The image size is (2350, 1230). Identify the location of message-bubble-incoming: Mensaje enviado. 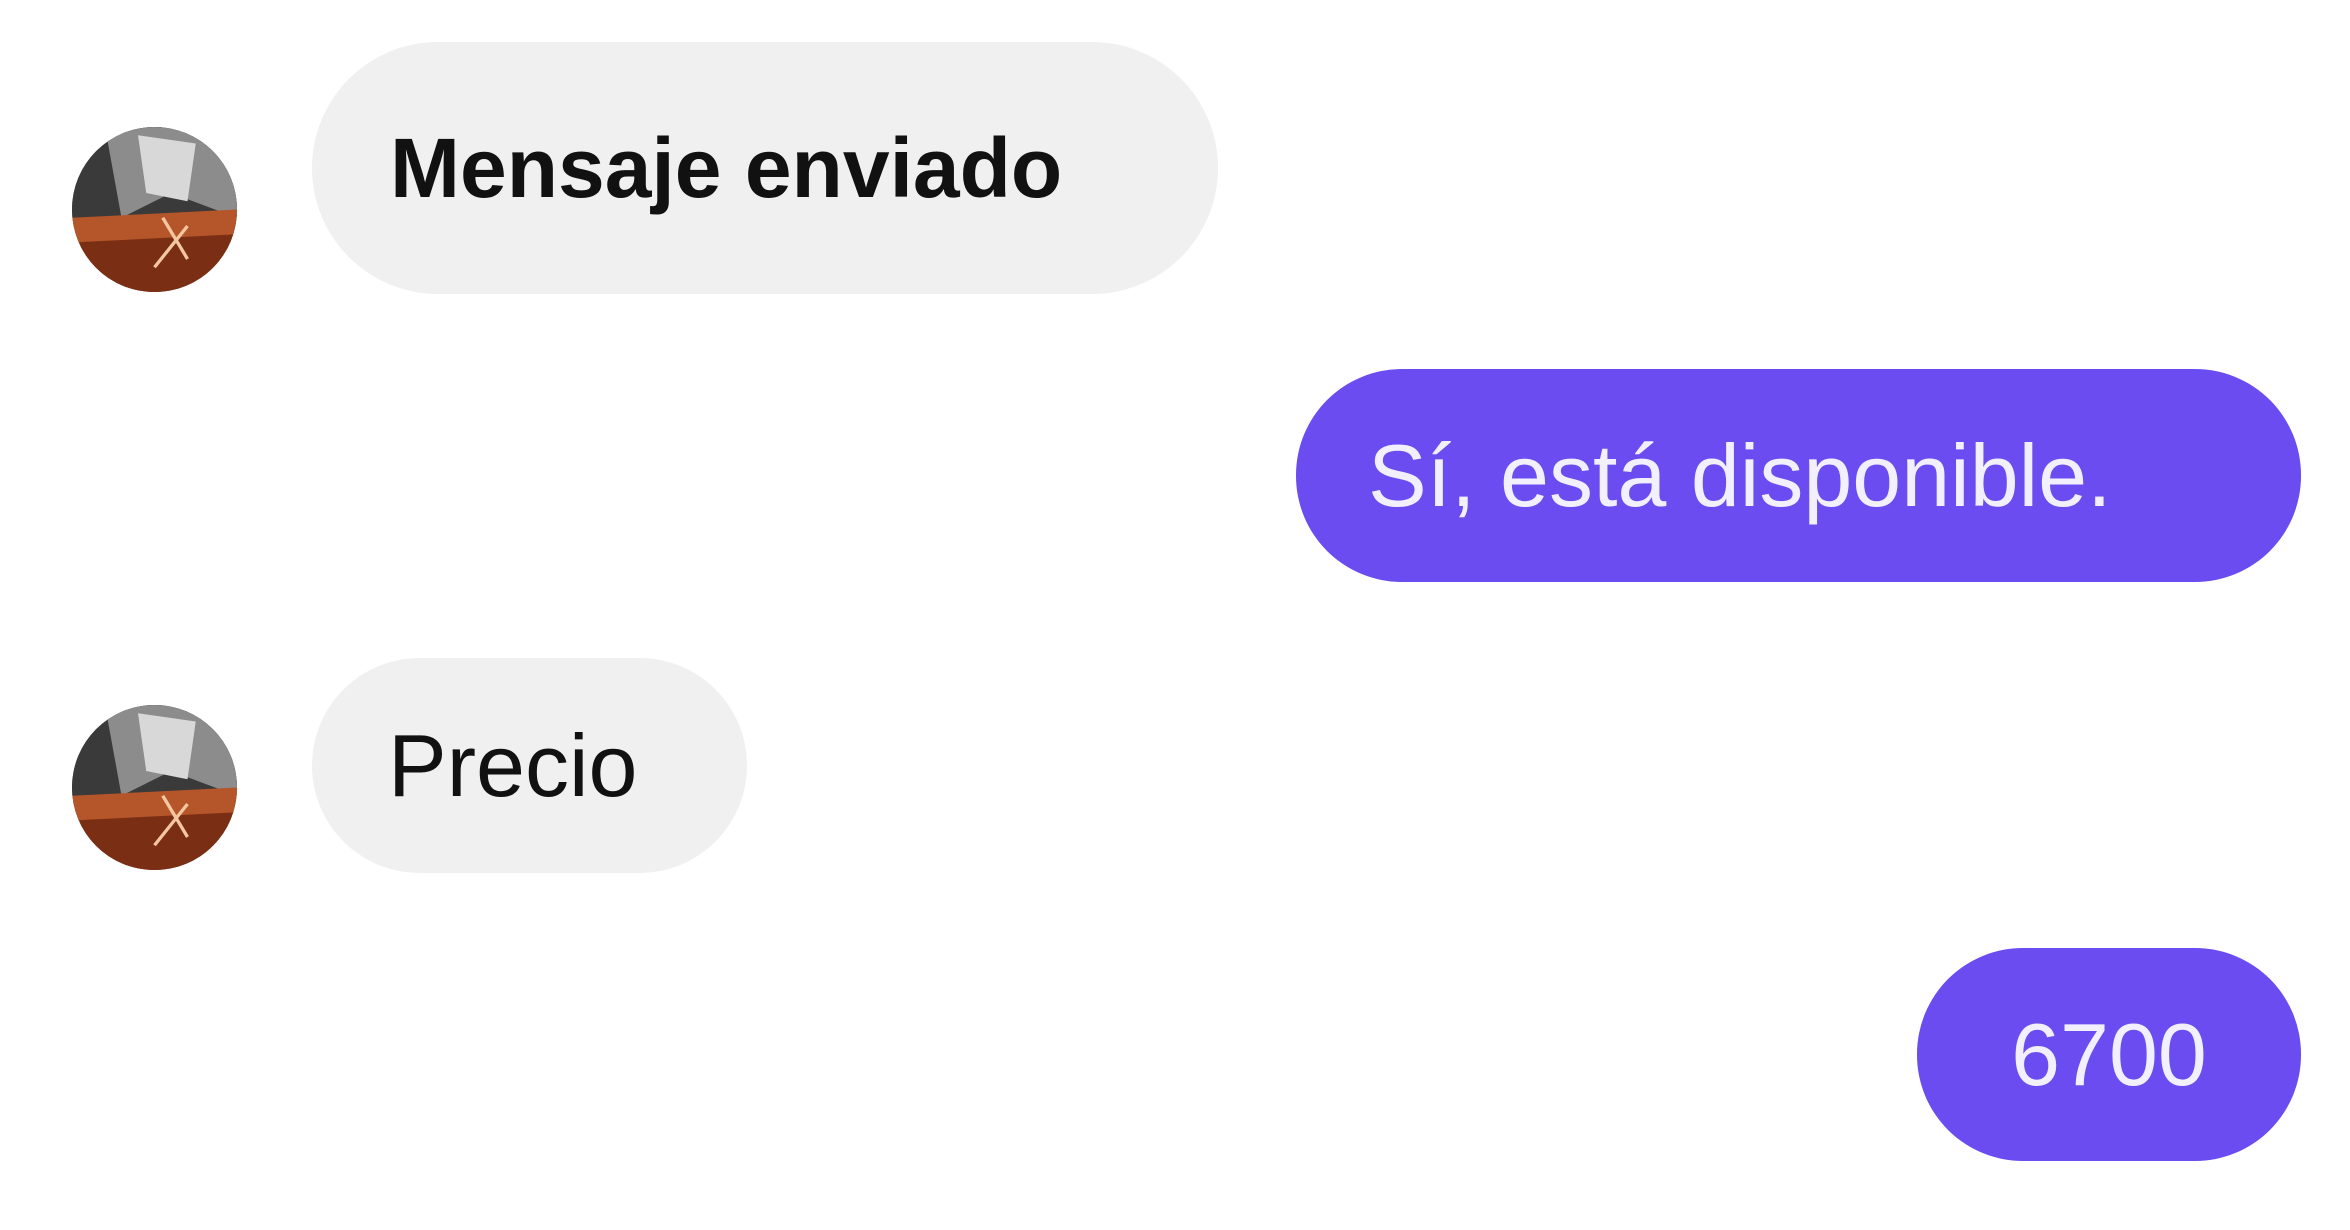
(765, 168).